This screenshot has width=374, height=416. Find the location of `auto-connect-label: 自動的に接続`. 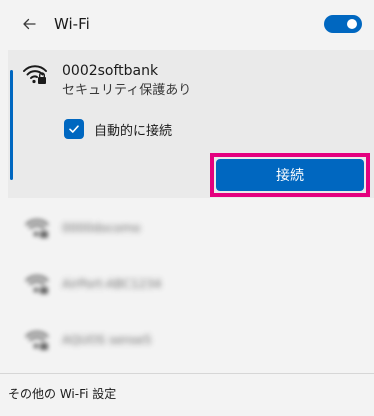

auto-connect-label: 自動的に接続 is located at coordinates (133, 131).